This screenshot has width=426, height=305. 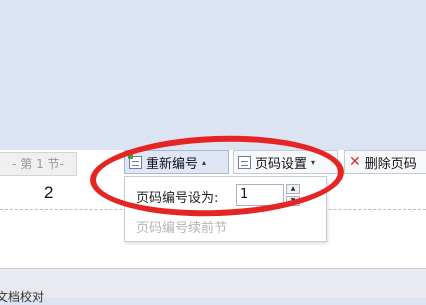 I want to click on delete-page-number-label: 删除页码, so click(x=390, y=164).